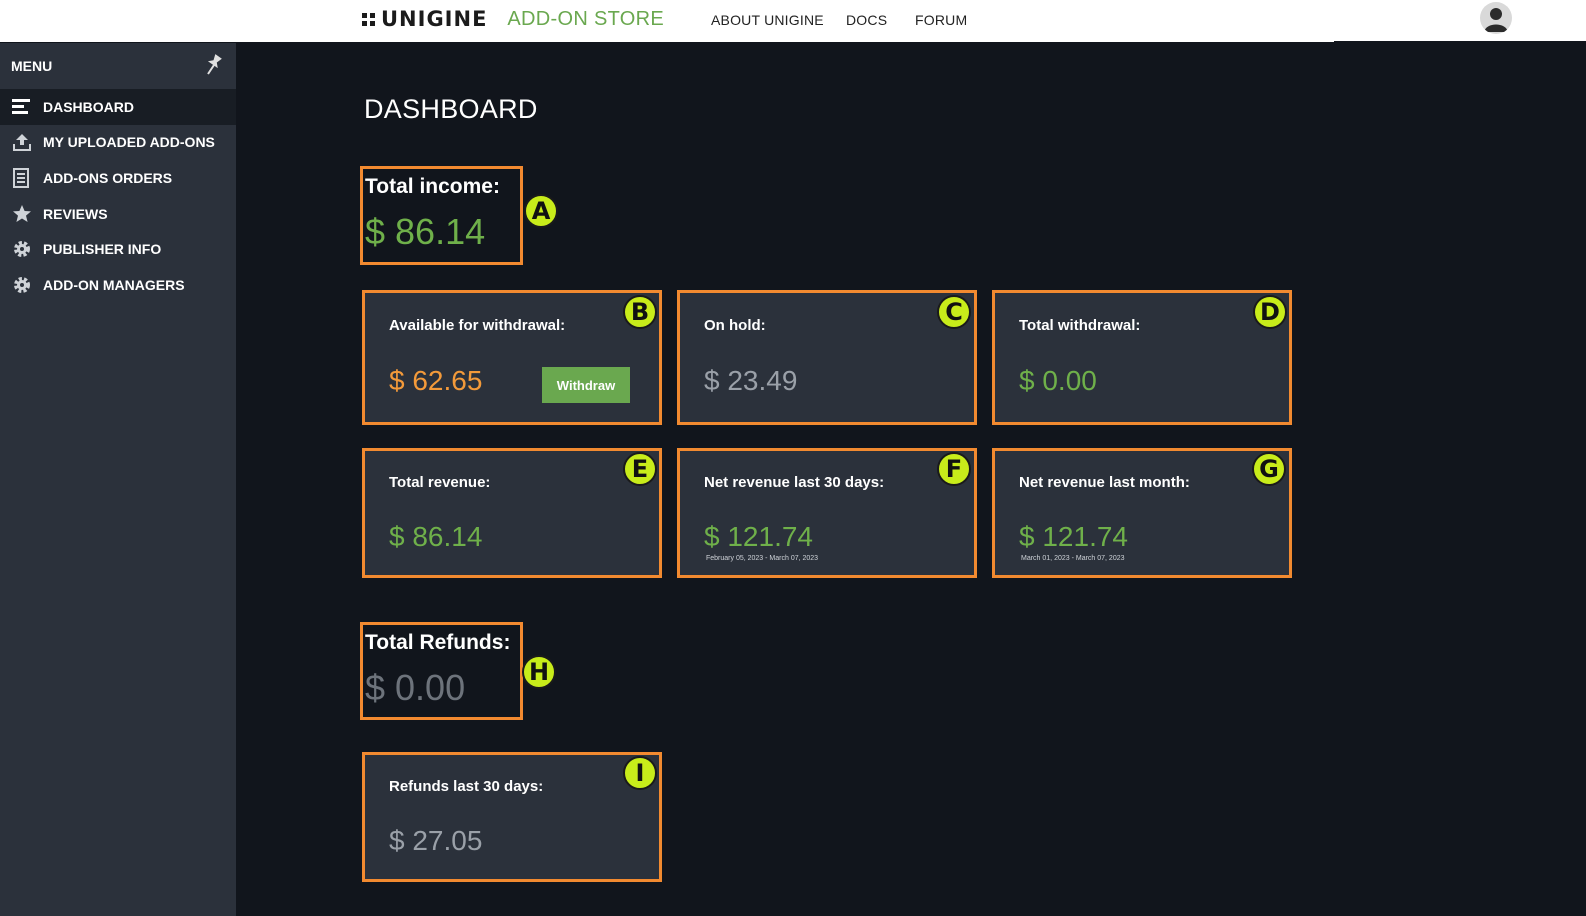 The image size is (1586, 916). What do you see at coordinates (108, 177) in the screenshot?
I see `sidebar-item-label: ADD-ONS ORDERS` at bounding box center [108, 177].